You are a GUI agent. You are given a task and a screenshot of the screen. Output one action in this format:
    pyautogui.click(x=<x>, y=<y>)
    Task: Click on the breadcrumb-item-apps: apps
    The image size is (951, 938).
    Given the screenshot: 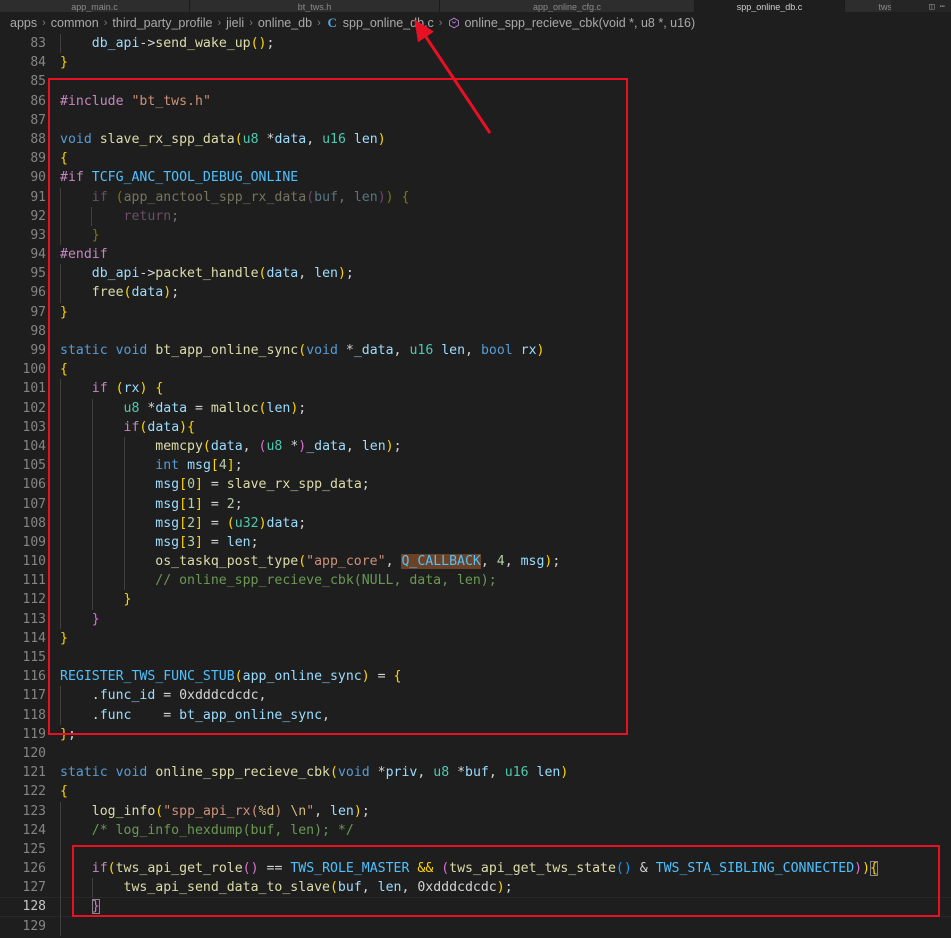 What is the action you would take?
    pyautogui.click(x=23, y=23)
    